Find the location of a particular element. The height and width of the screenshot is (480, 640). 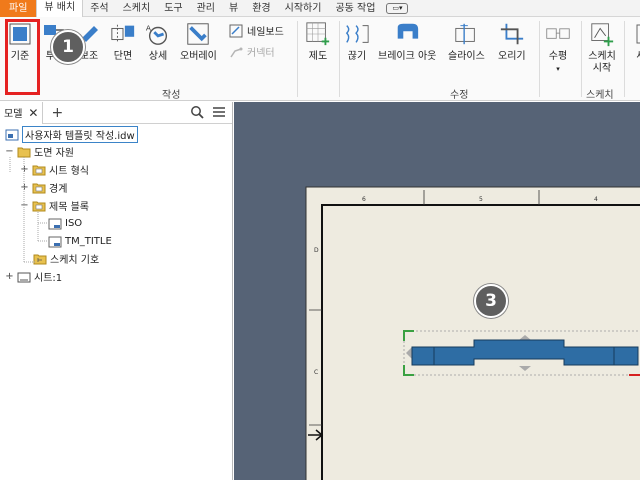

step-badge-3: 3 is located at coordinates (491, 301).